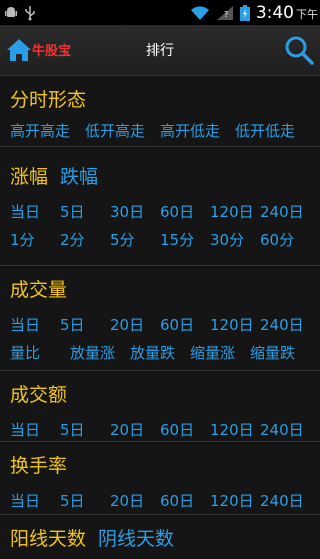 The height and width of the screenshot is (559, 320). Describe the element at coordinates (285, 239) in the screenshot. I see `option: 60分` at that location.